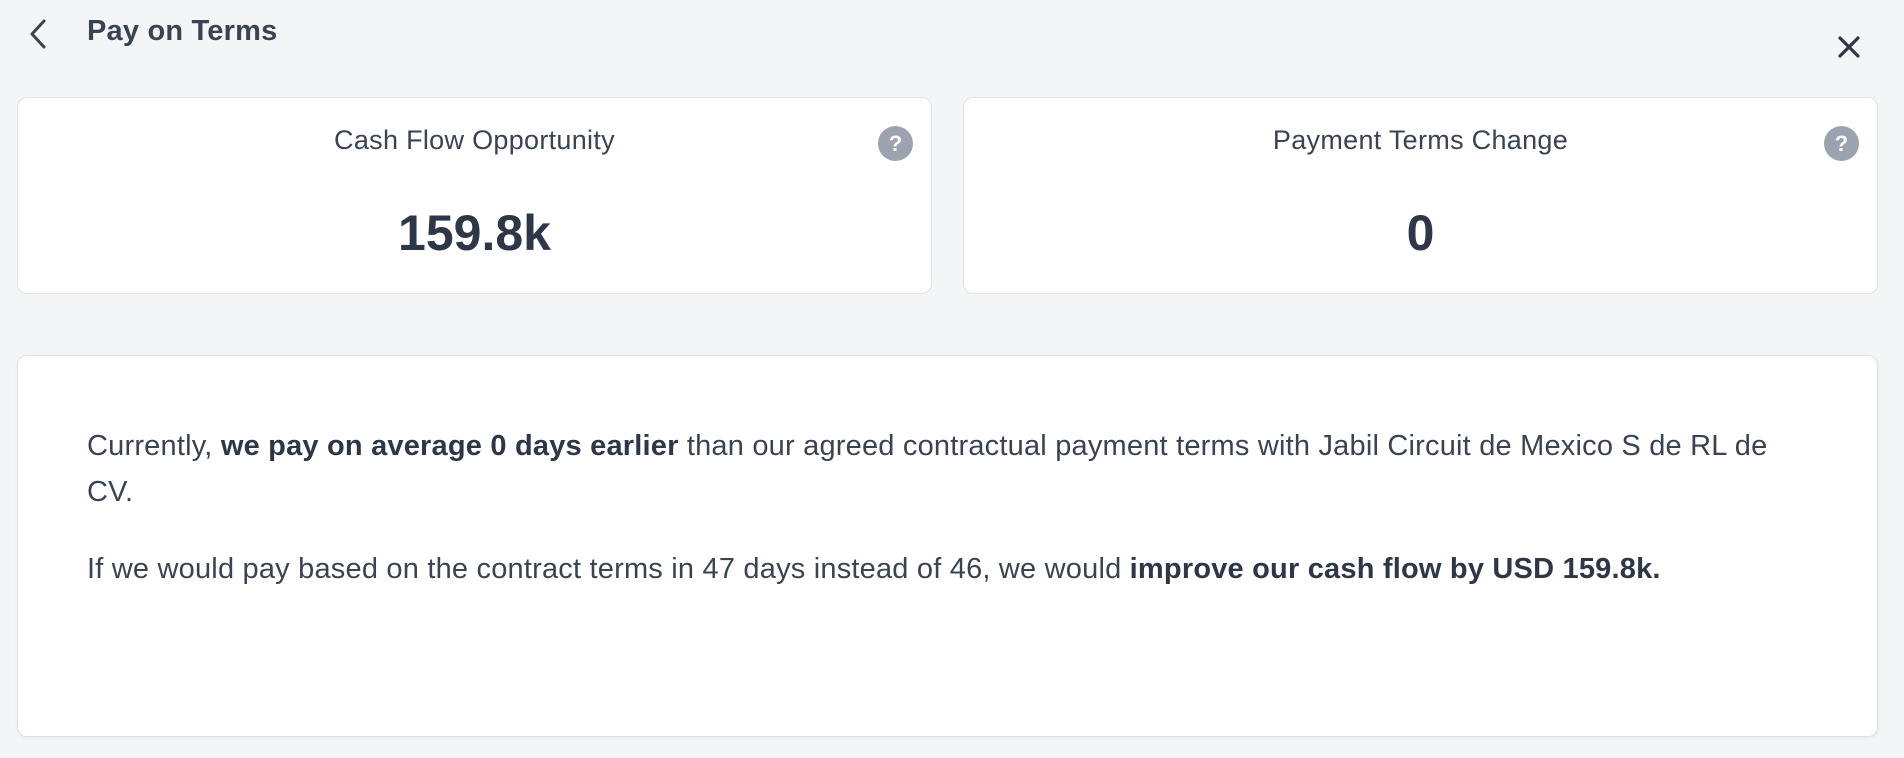 The width and height of the screenshot is (1904, 758). Describe the element at coordinates (474, 195) in the screenshot. I see `cash-flow-opportunity-card: Cash Flow Opportunity ? 159.8k` at that location.